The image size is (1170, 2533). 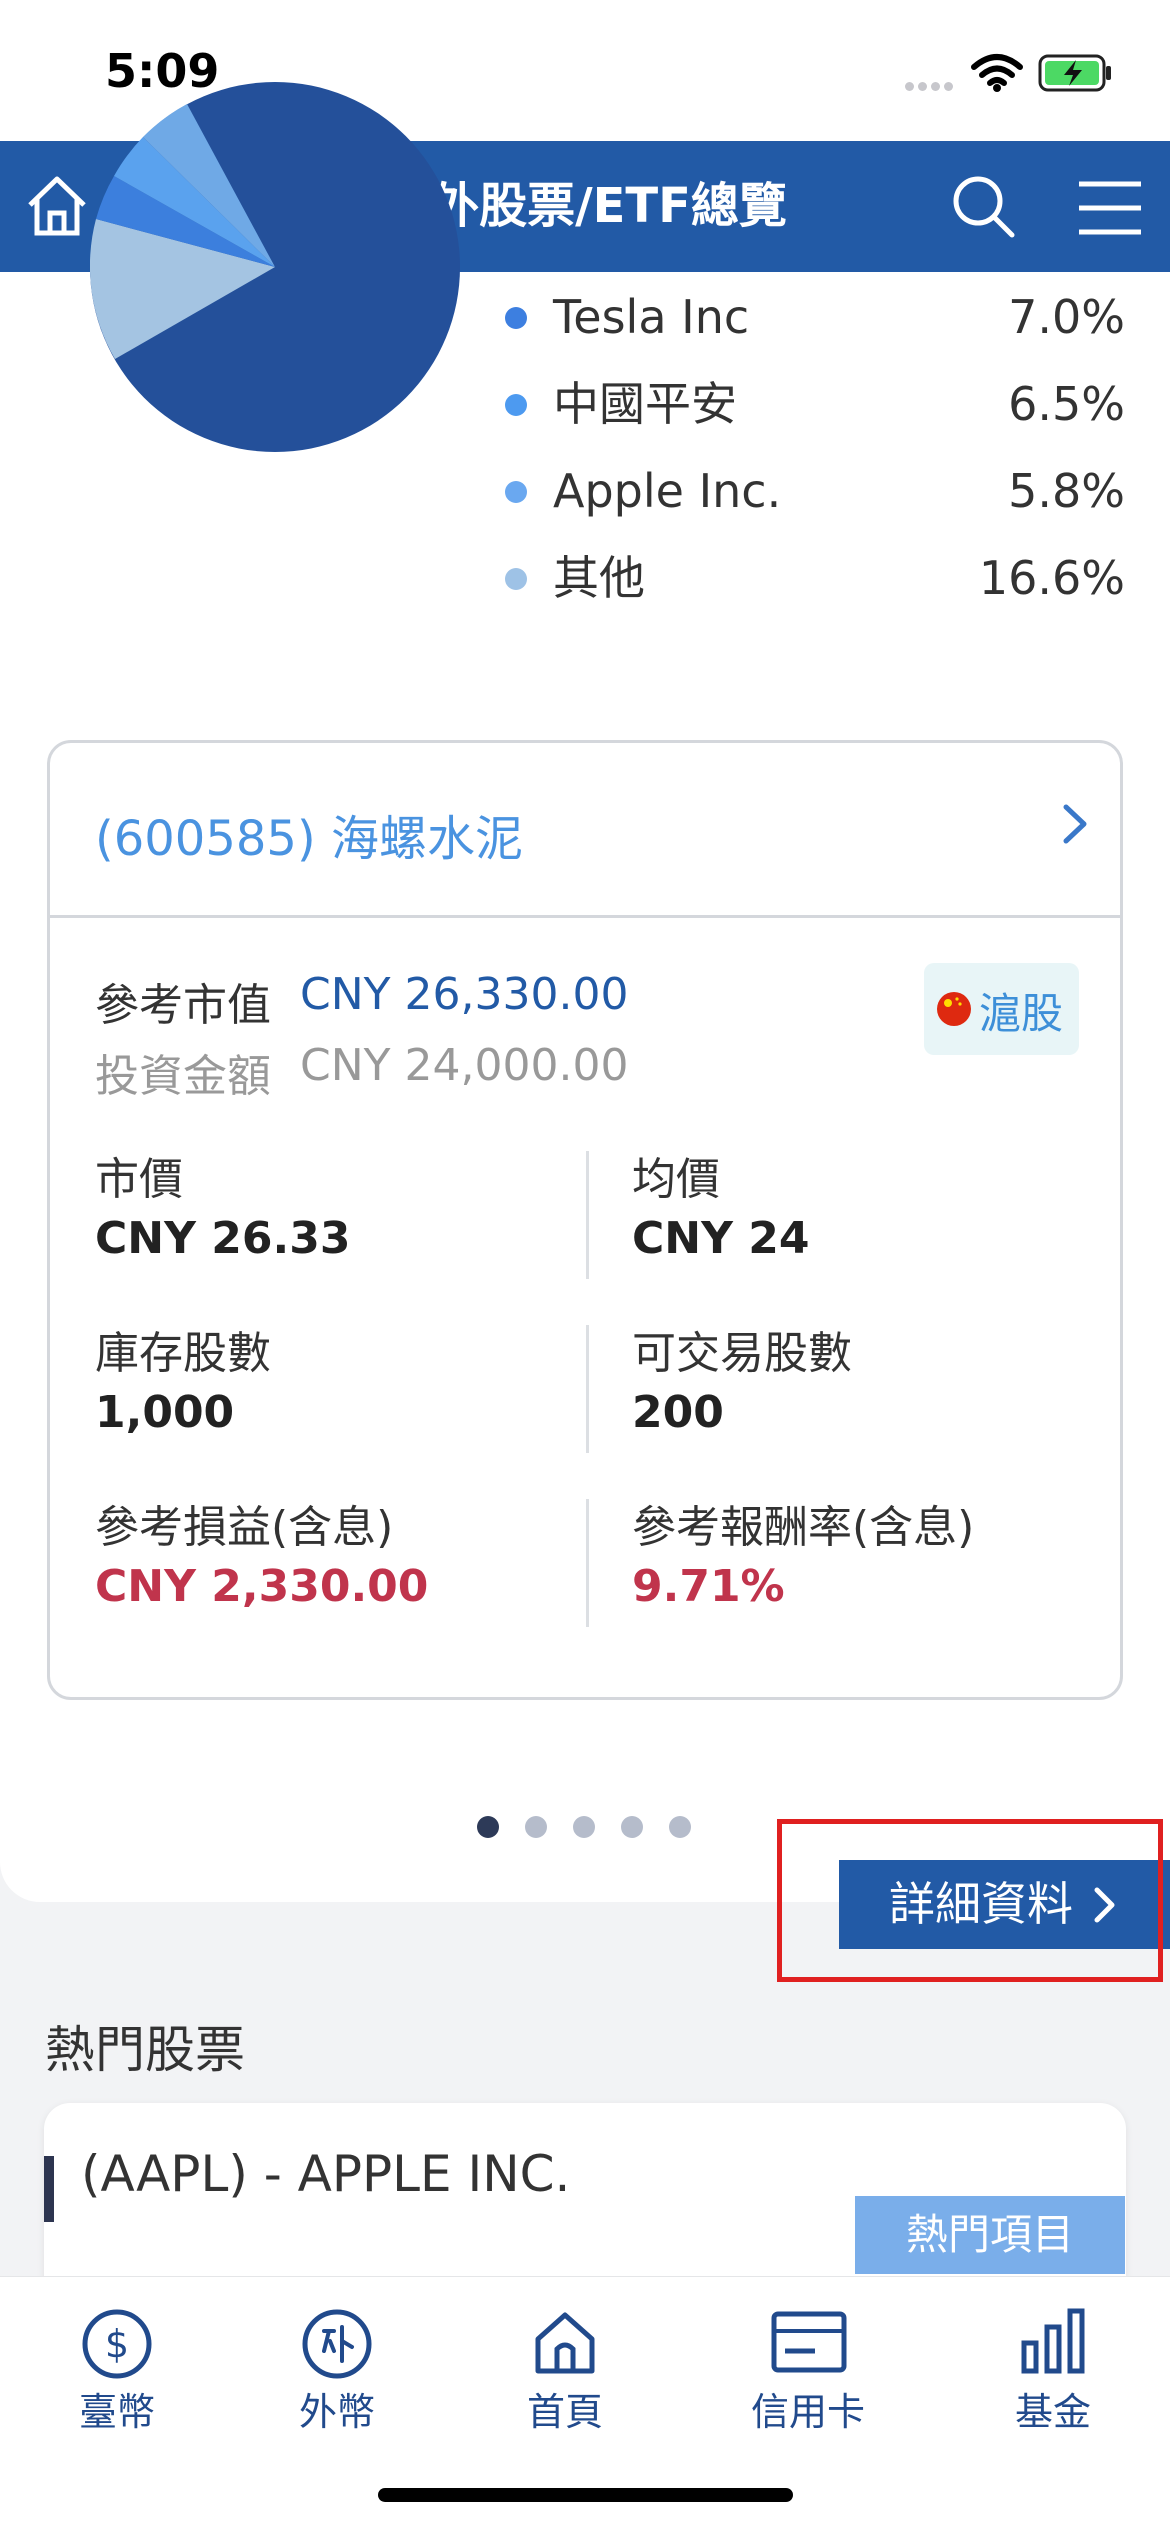 I want to click on invest-amount-value: CNY 24,000.00, so click(x=464, y=1065).